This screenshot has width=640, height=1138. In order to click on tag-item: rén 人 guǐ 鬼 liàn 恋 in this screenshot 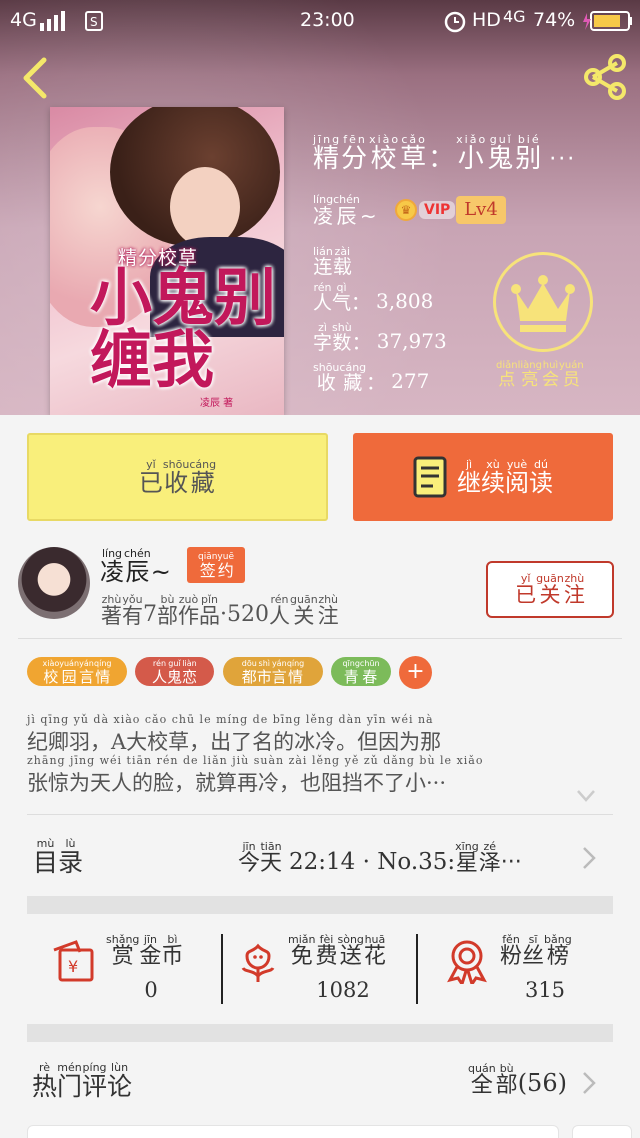, I will do `click(174, 671)`.